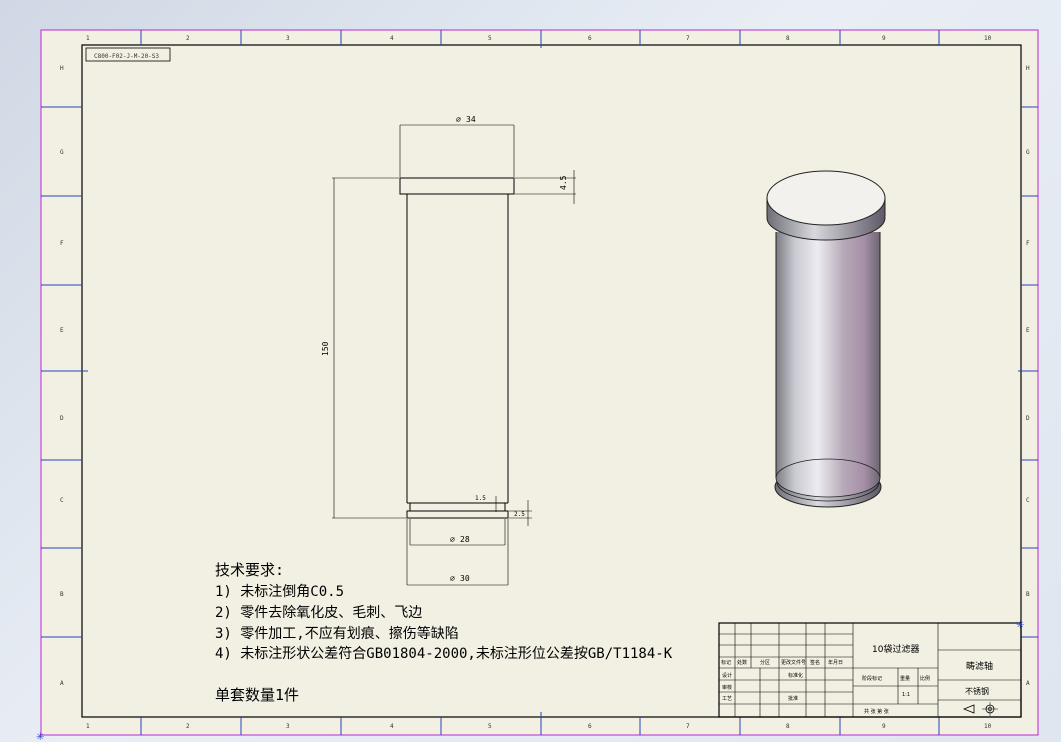 This screenshot has height=742, width=1061. What do you see at coordinates (325, 348) in the screenshot?
I see `dim-overall-length: 150` at bounding box center [325, 348].